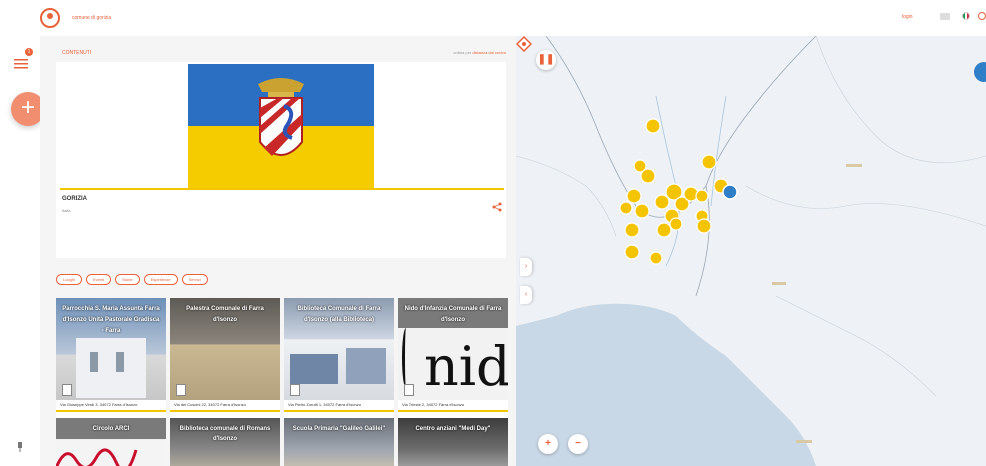 This screenshot has height=466, width=986. I want to click on top-bar: comune di gorizia login, so click(493, 18).